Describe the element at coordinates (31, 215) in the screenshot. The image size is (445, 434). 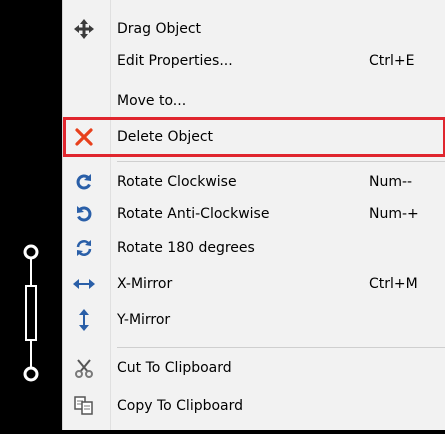
I see `schematic-canvas` at that location.